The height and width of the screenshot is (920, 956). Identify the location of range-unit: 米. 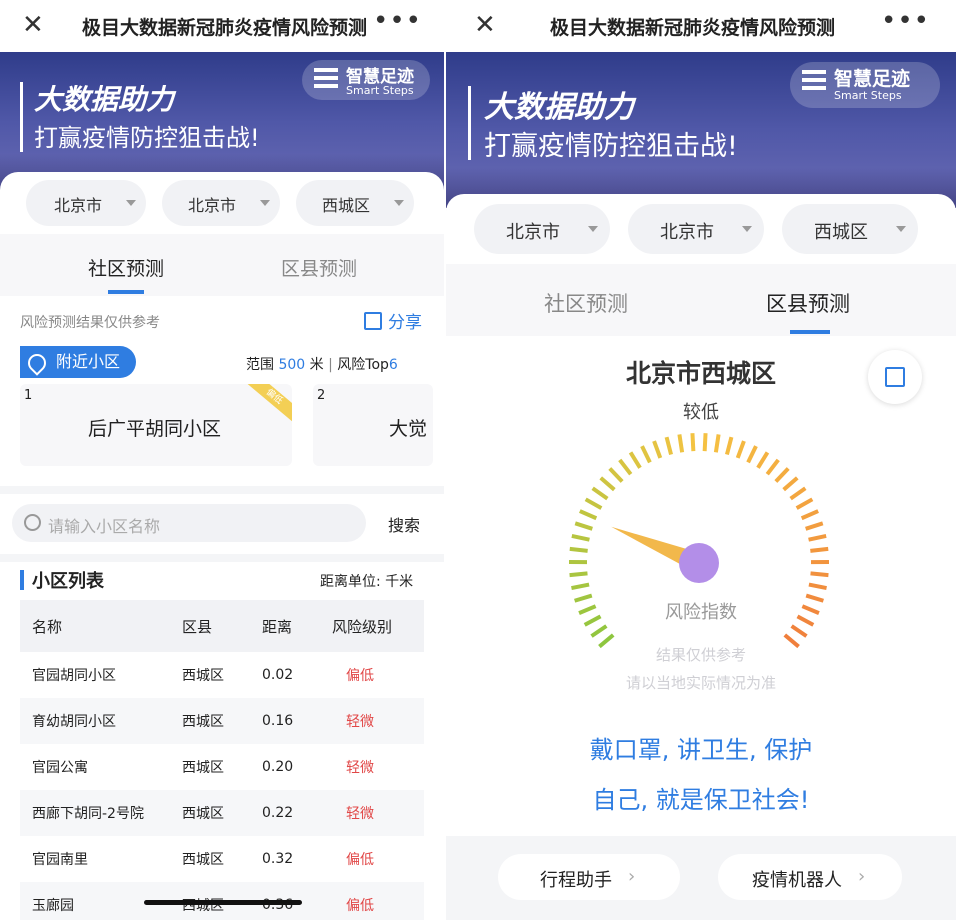
(316, 365).